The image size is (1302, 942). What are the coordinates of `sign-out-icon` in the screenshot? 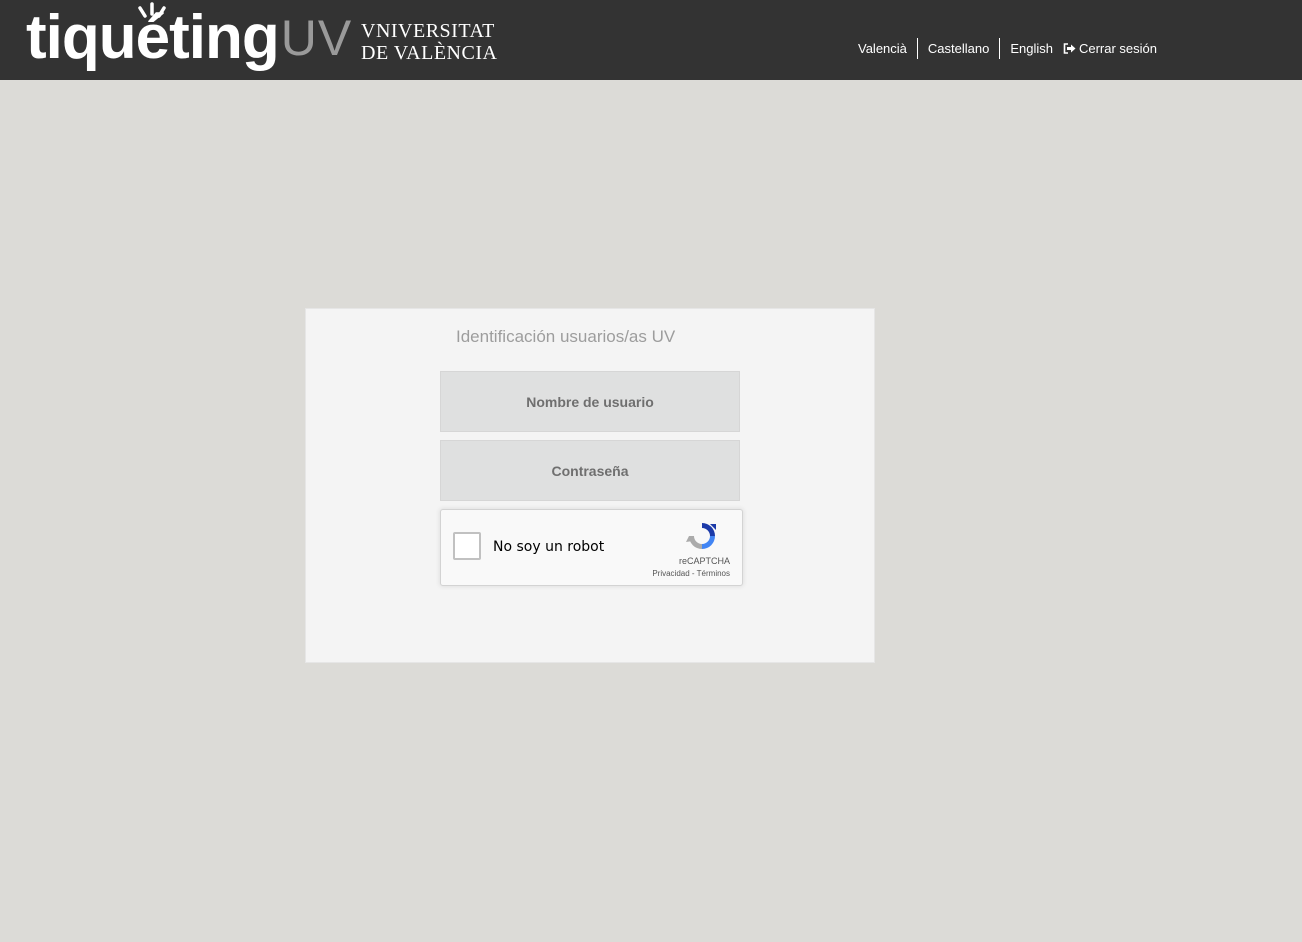 It's located at (1069, 48).